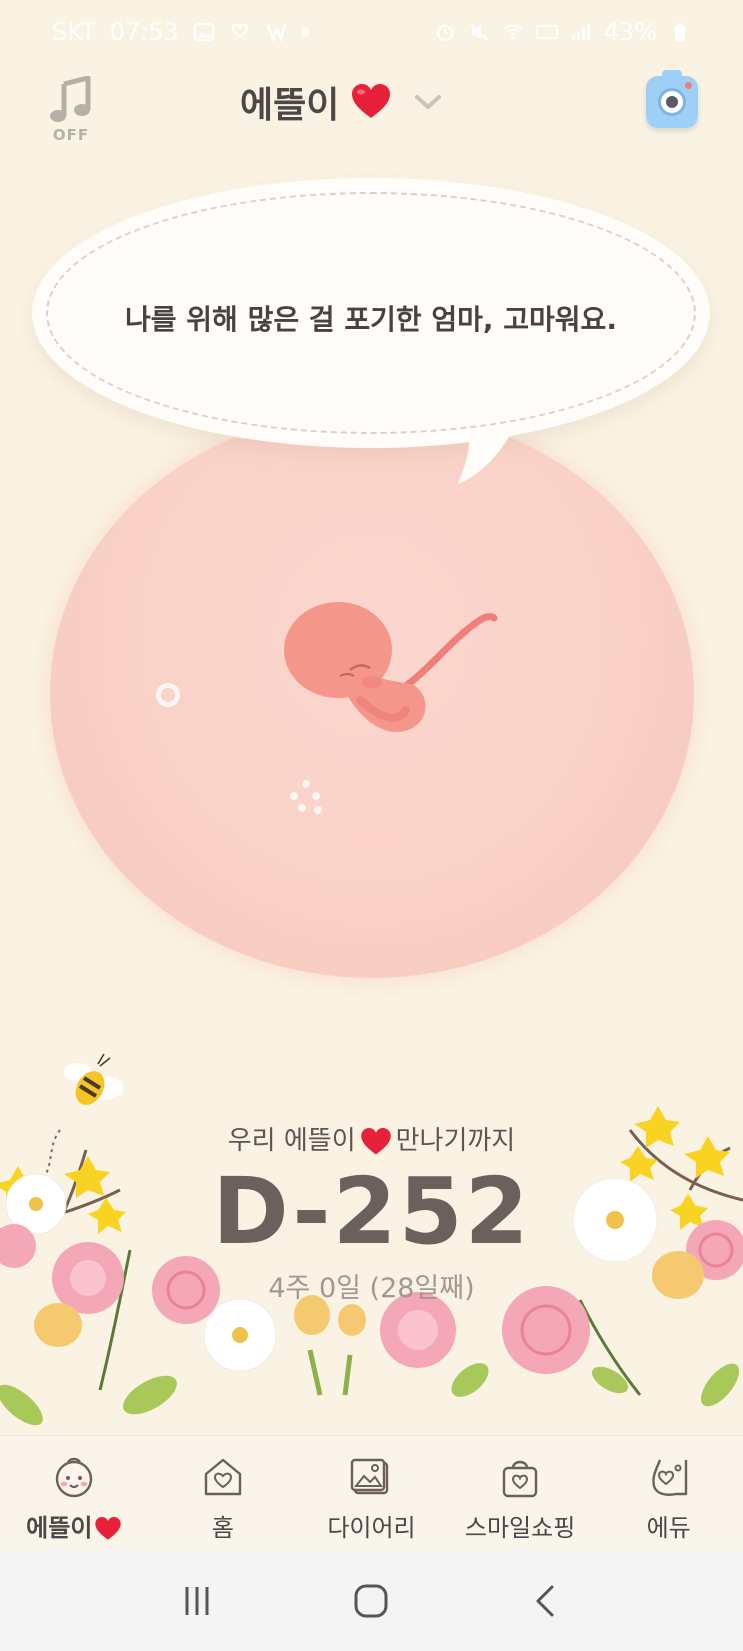 This screenshot has width=743, height=1651. I want to click on tab-home: 홈, so click(223, 1493).